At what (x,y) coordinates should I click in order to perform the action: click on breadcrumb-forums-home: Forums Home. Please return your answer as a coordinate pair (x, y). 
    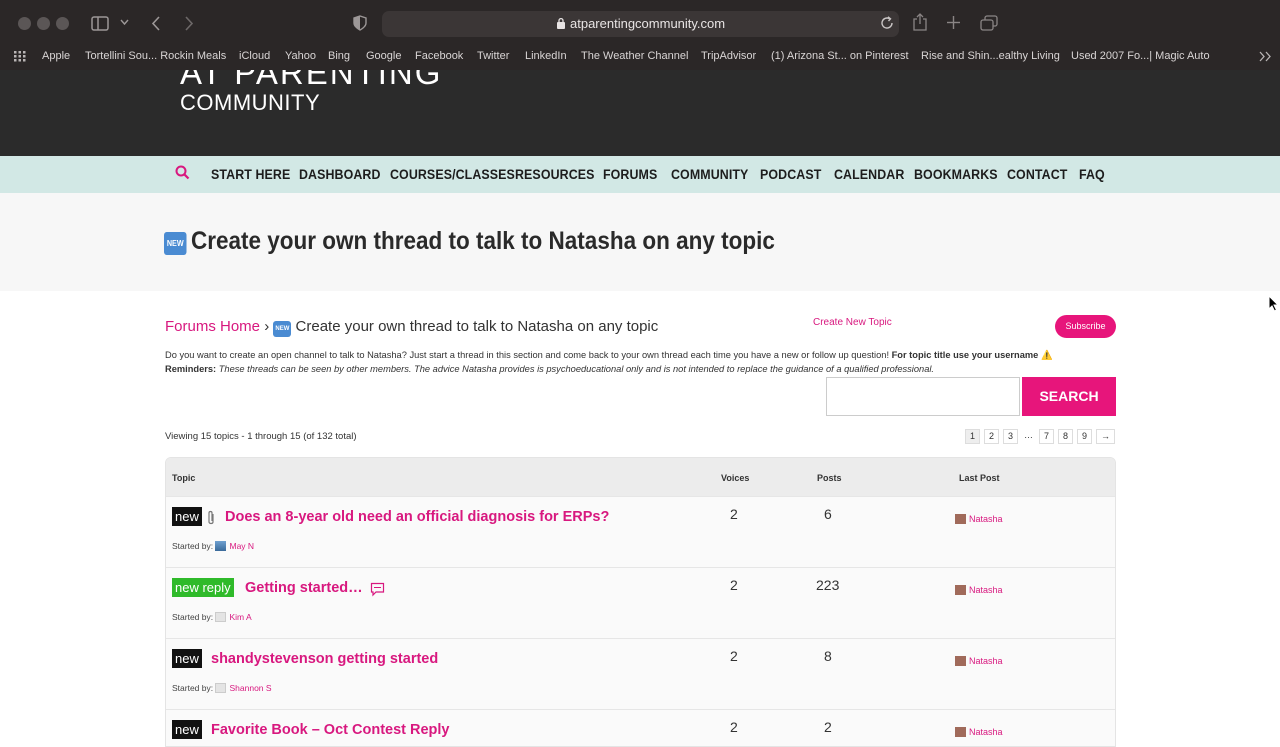
    Looking at the image, I should click on (212, 326).